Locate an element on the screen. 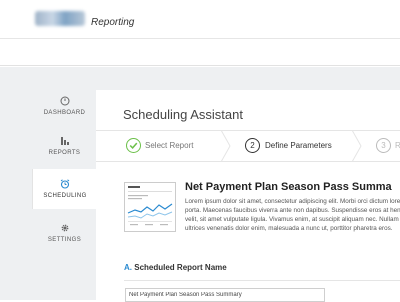 The image size is (400, 302). sidebar-item-settings: SETTINGS is located at coordinates (64, 233).